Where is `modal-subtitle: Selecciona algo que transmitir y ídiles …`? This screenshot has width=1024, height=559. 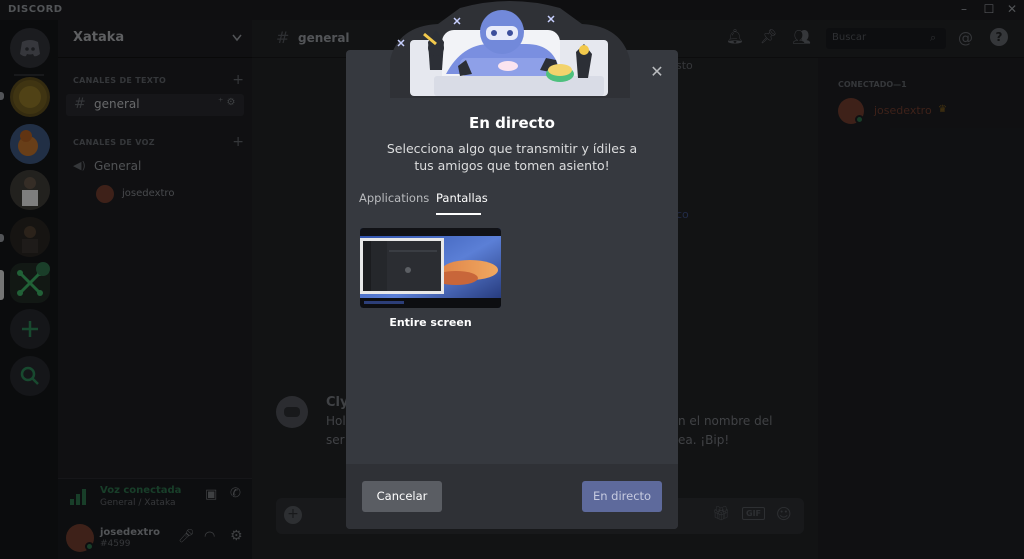 modal-subtitle: Selecciona algo que transmitir y ídiles … is located at coordinates (512, 157).